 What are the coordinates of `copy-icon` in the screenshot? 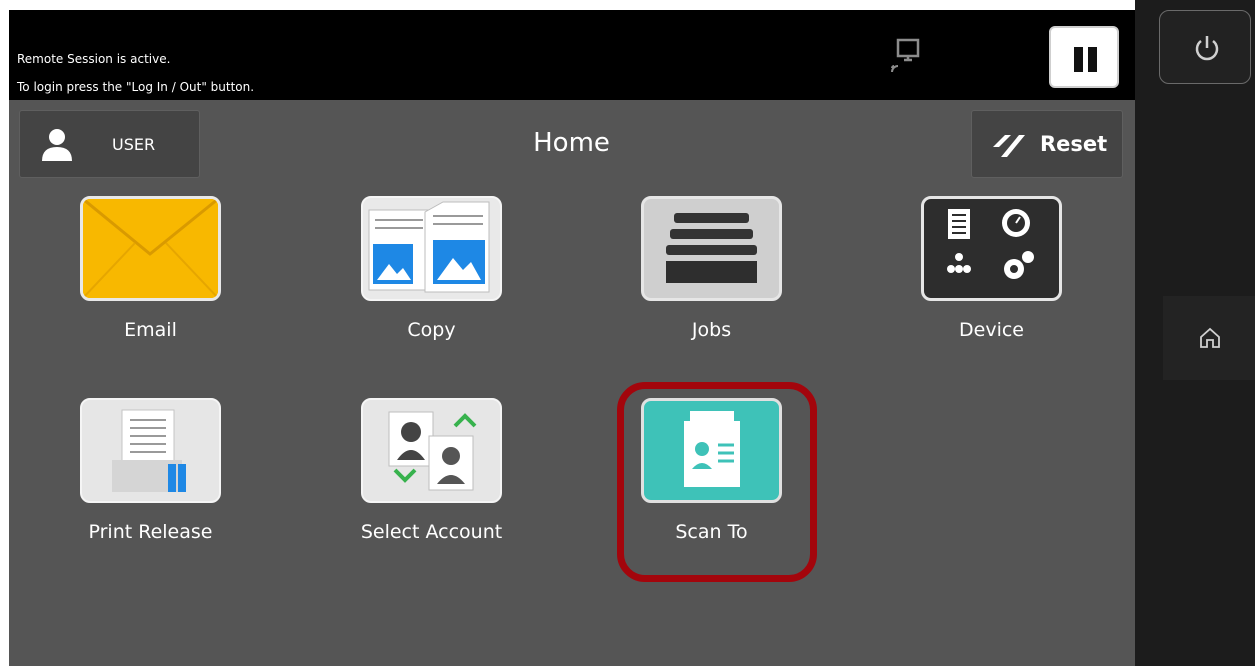 It's located at (431, 248).